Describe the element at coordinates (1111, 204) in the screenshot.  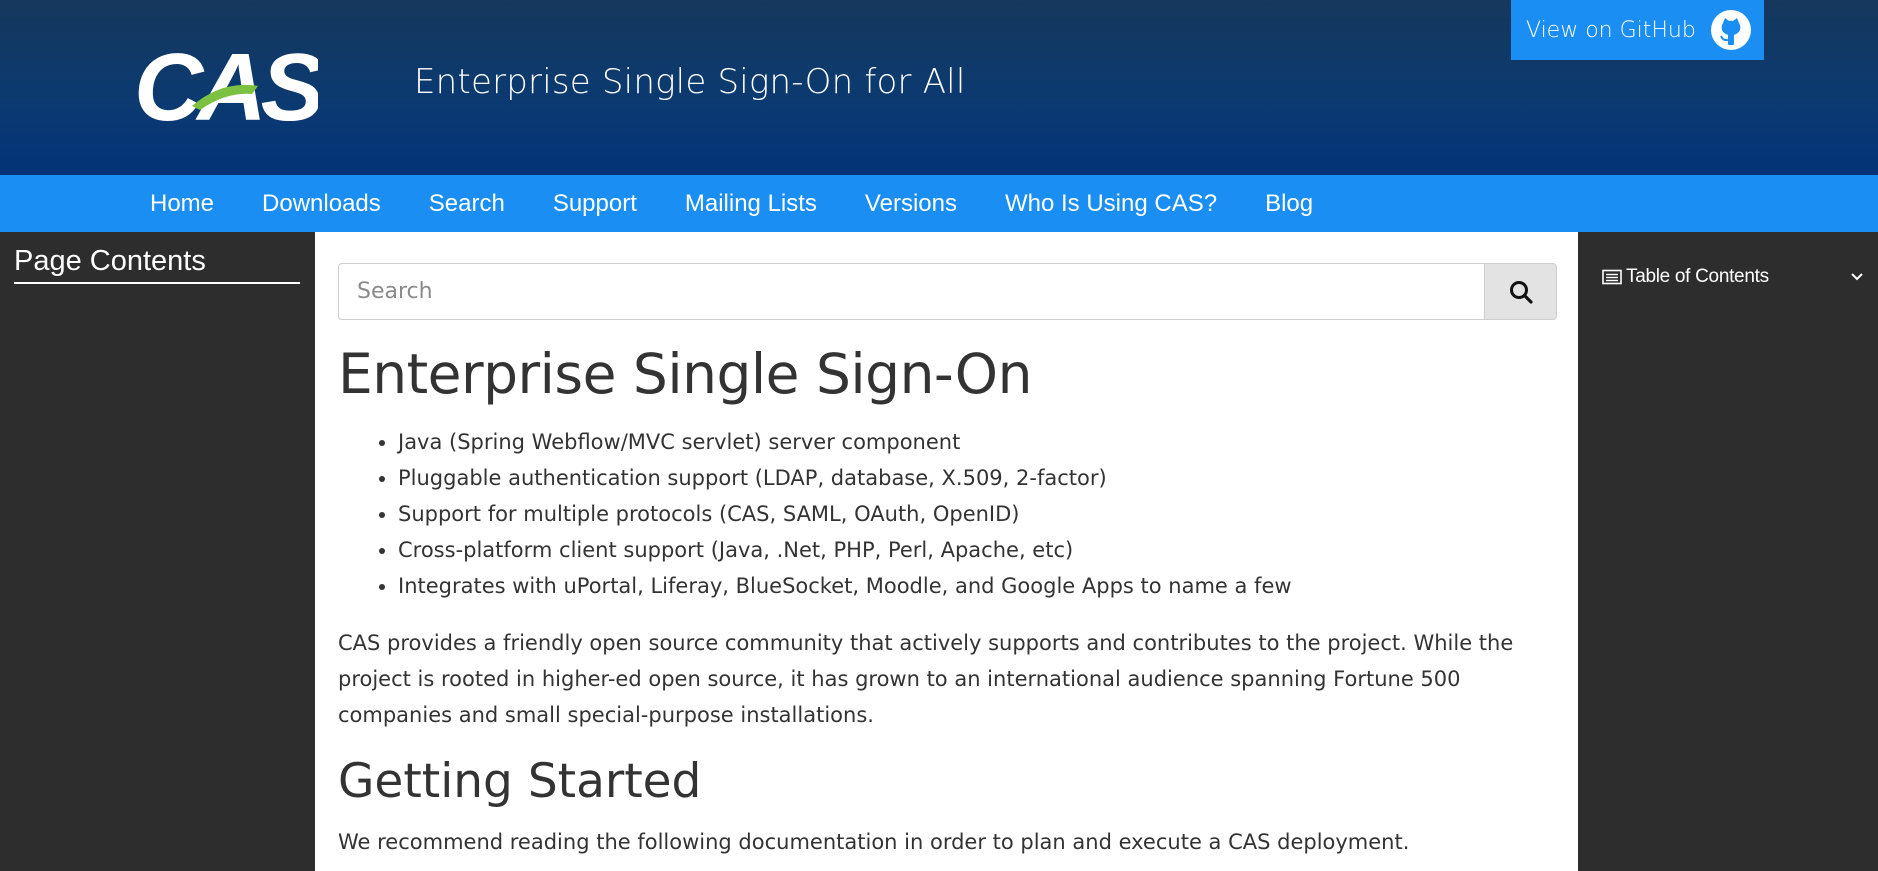
I see `nav-item-who-is-using-cas: Who Is Using CAS?` at that location.